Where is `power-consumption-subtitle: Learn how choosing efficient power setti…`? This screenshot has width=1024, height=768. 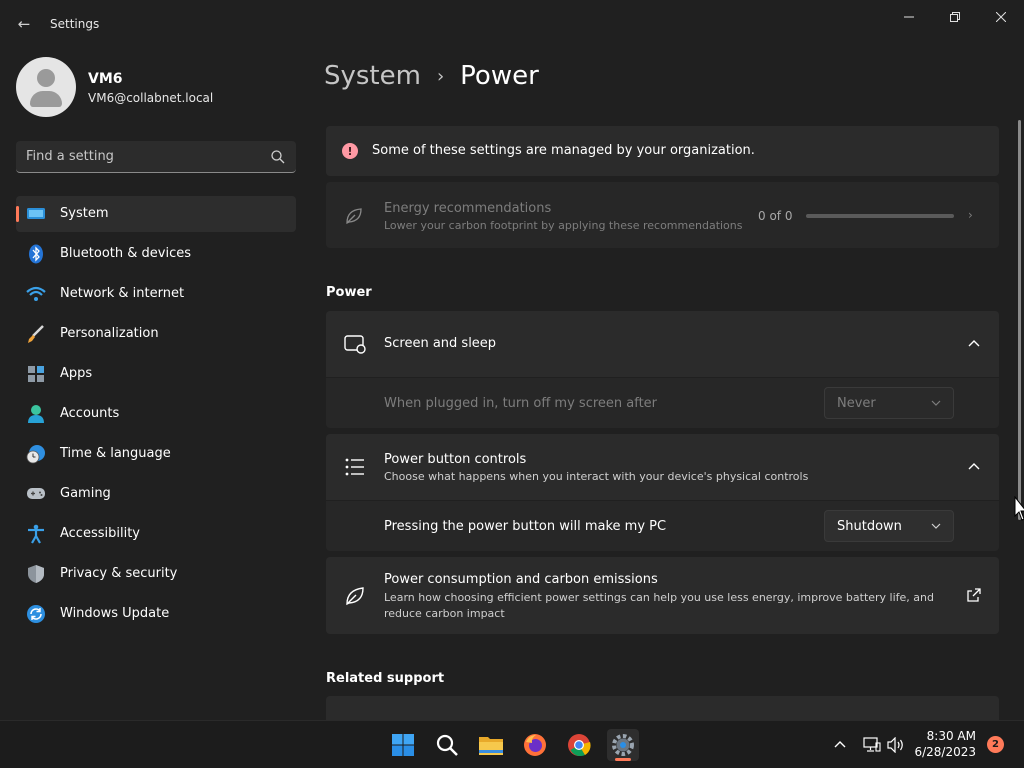 power-consumption-subtitle: Learn how choosing efficient power setti… is located at coordinates (659, 605).